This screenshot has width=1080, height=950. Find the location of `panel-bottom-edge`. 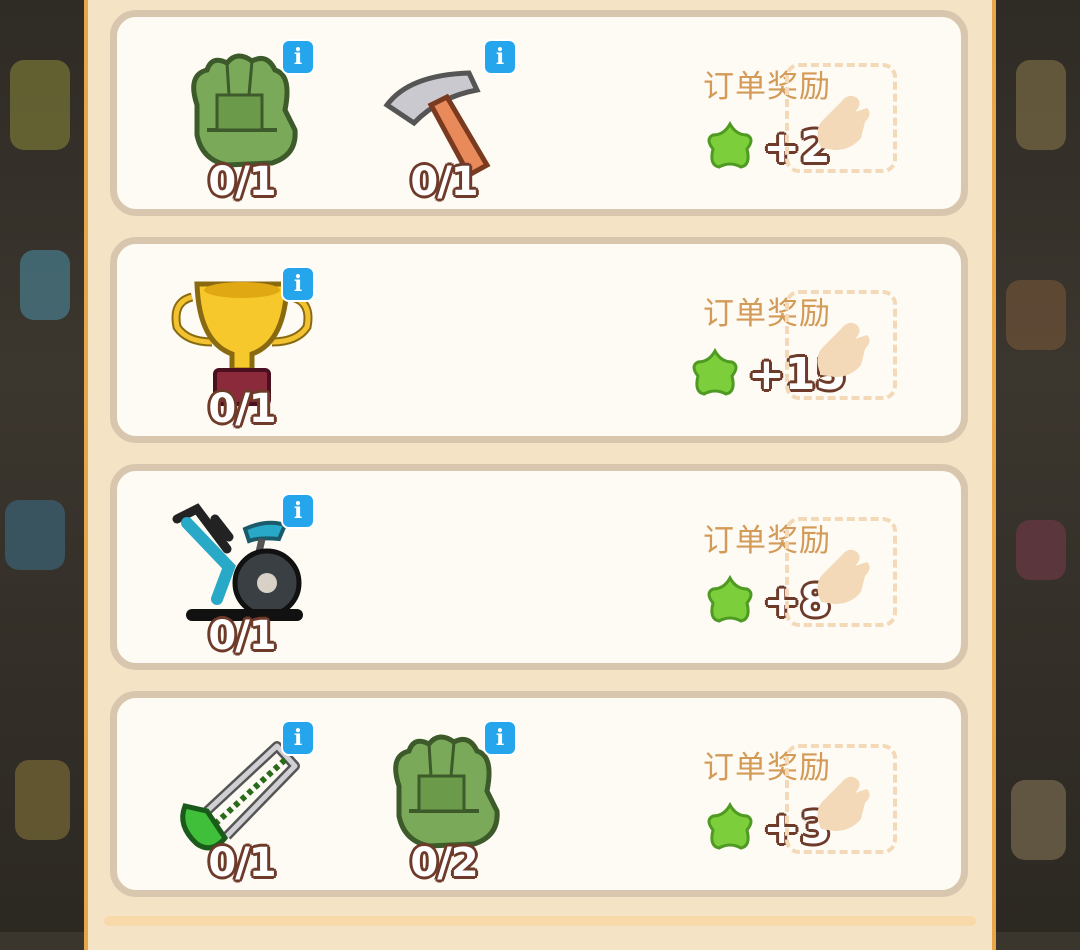

panel-bottom-edge is located at coordinates (540, 921).